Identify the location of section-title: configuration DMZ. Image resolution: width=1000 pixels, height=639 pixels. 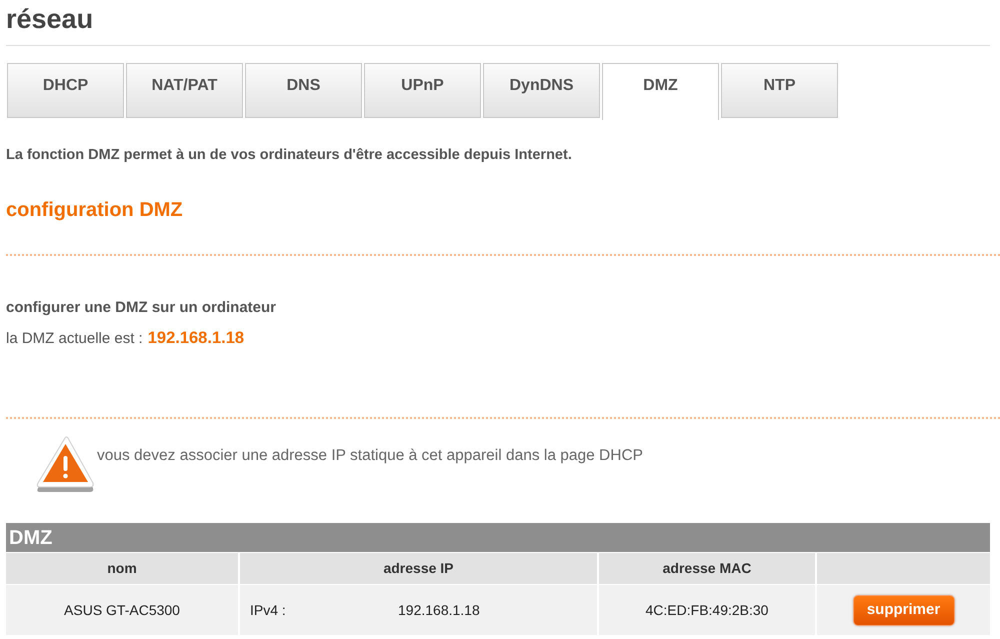
(94, 210).